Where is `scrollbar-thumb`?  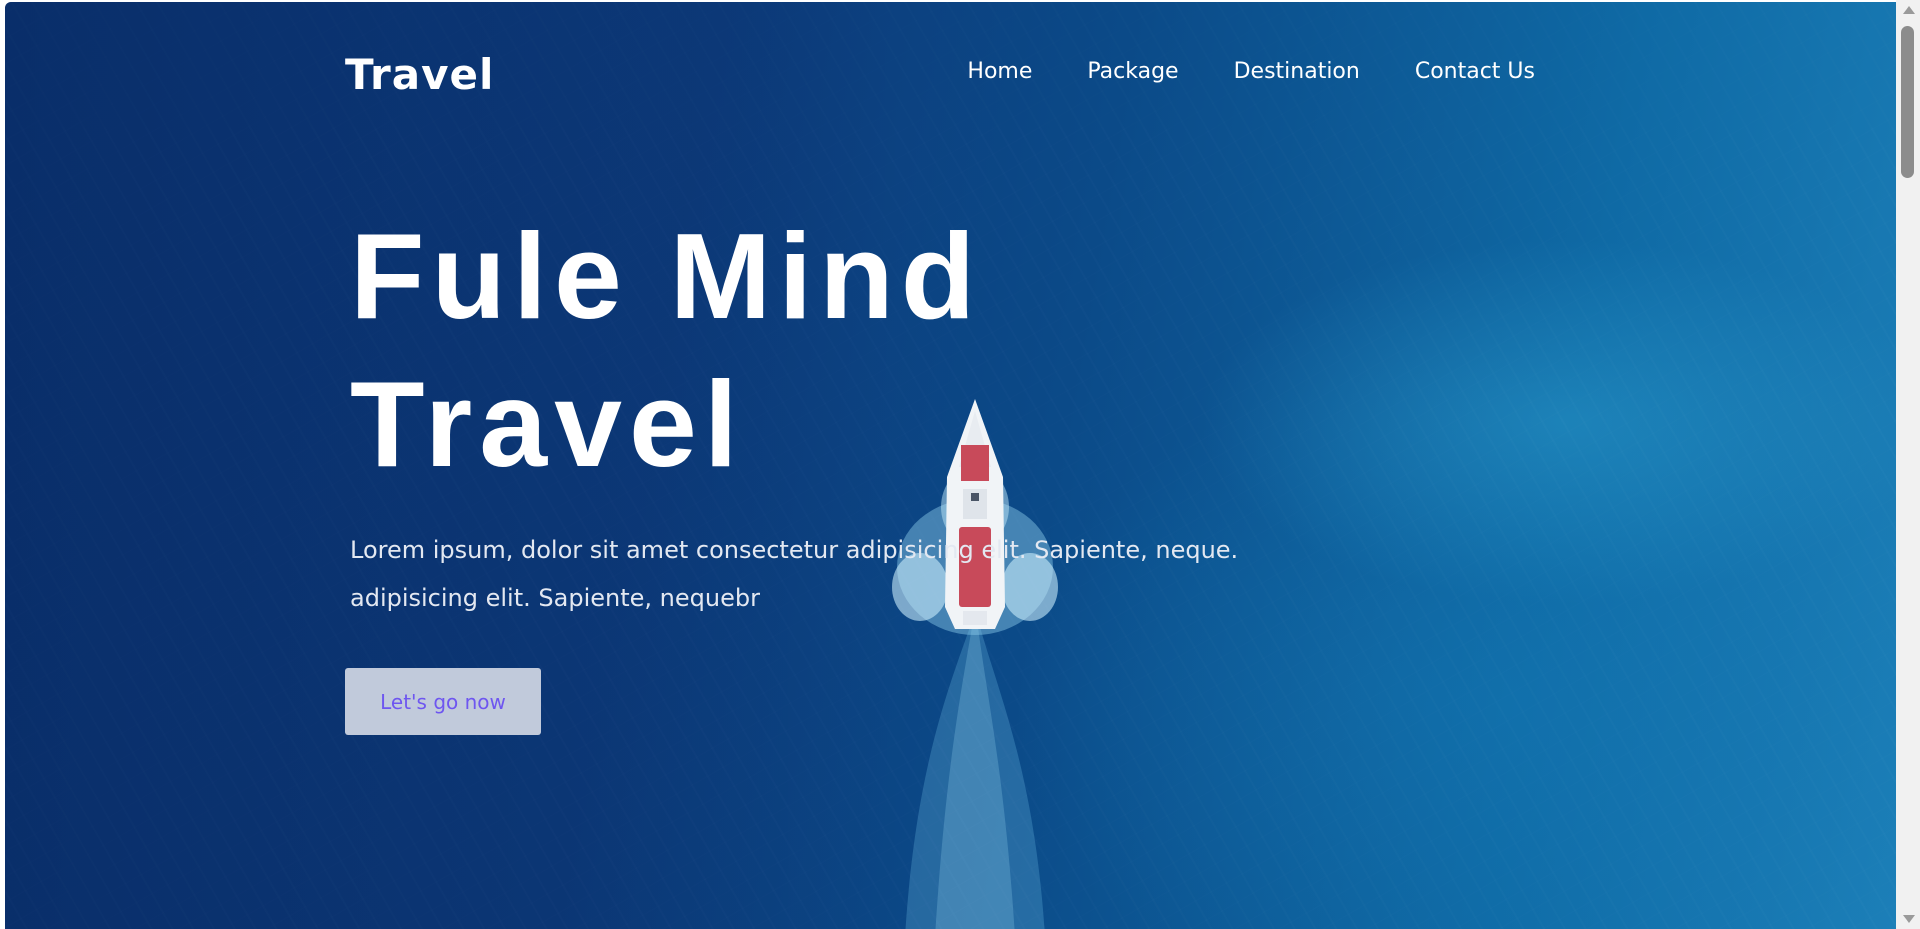 scrollbar-thumb is located at coordinates (1907, 102).